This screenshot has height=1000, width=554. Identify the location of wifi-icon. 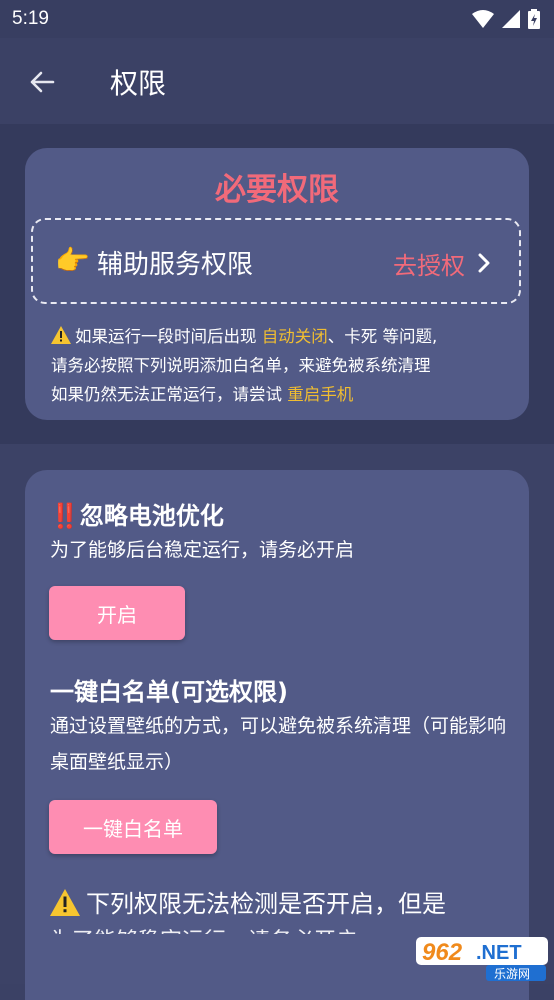
(483, 19).